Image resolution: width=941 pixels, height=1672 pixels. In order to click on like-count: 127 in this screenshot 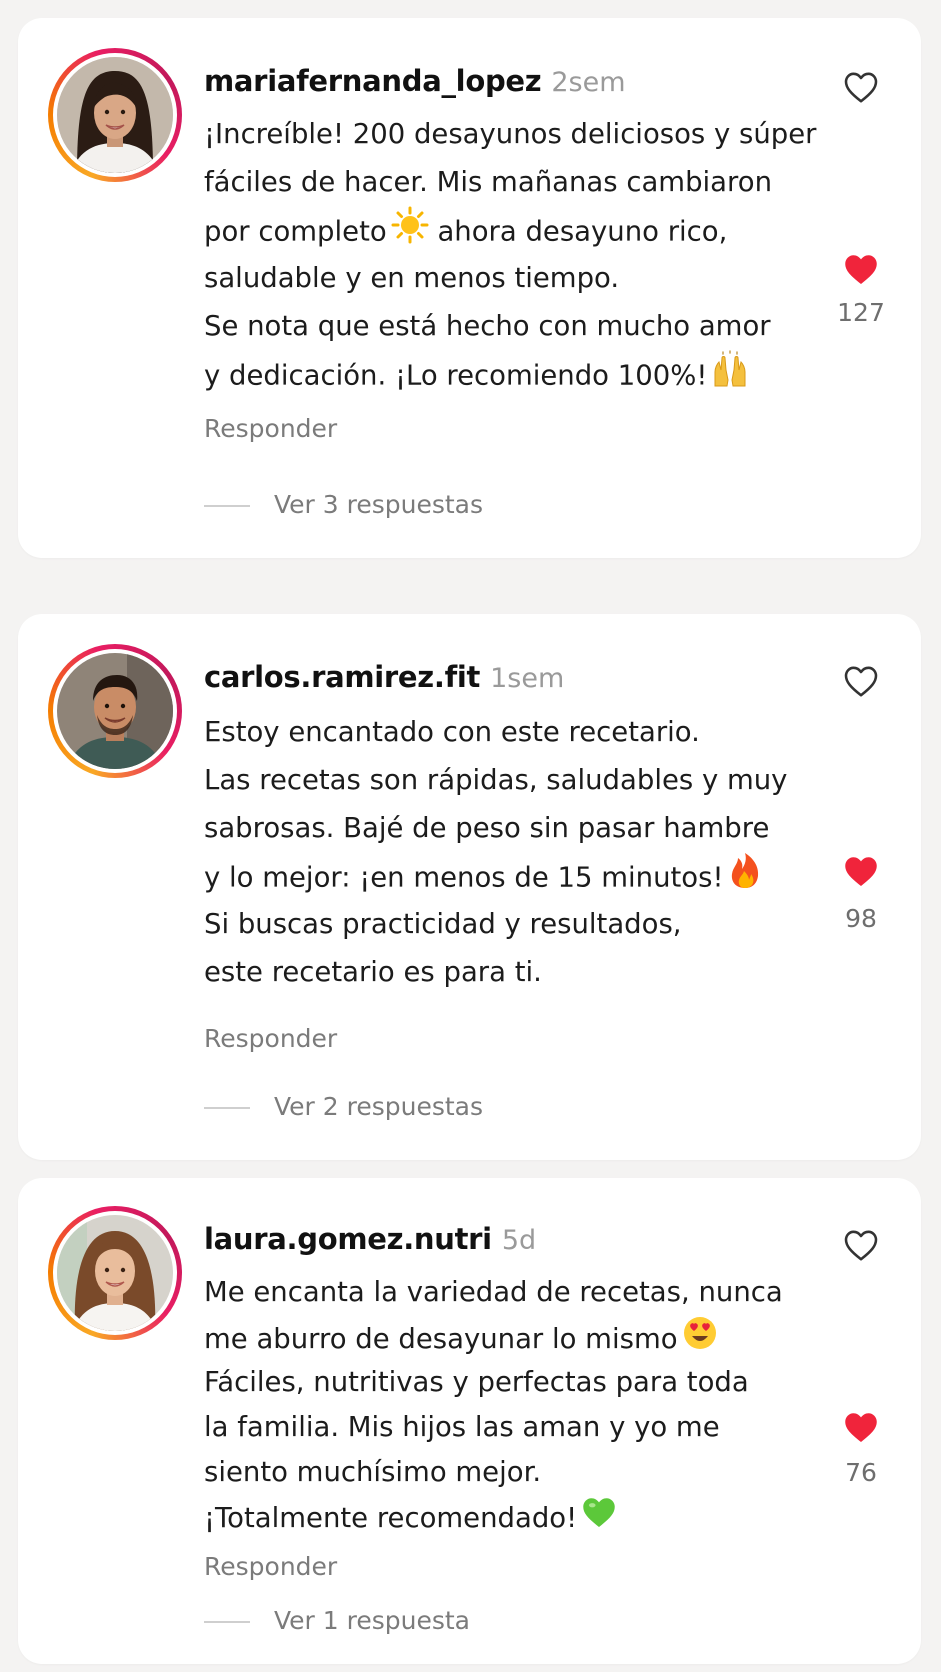, I will do `click(861, 312)`.